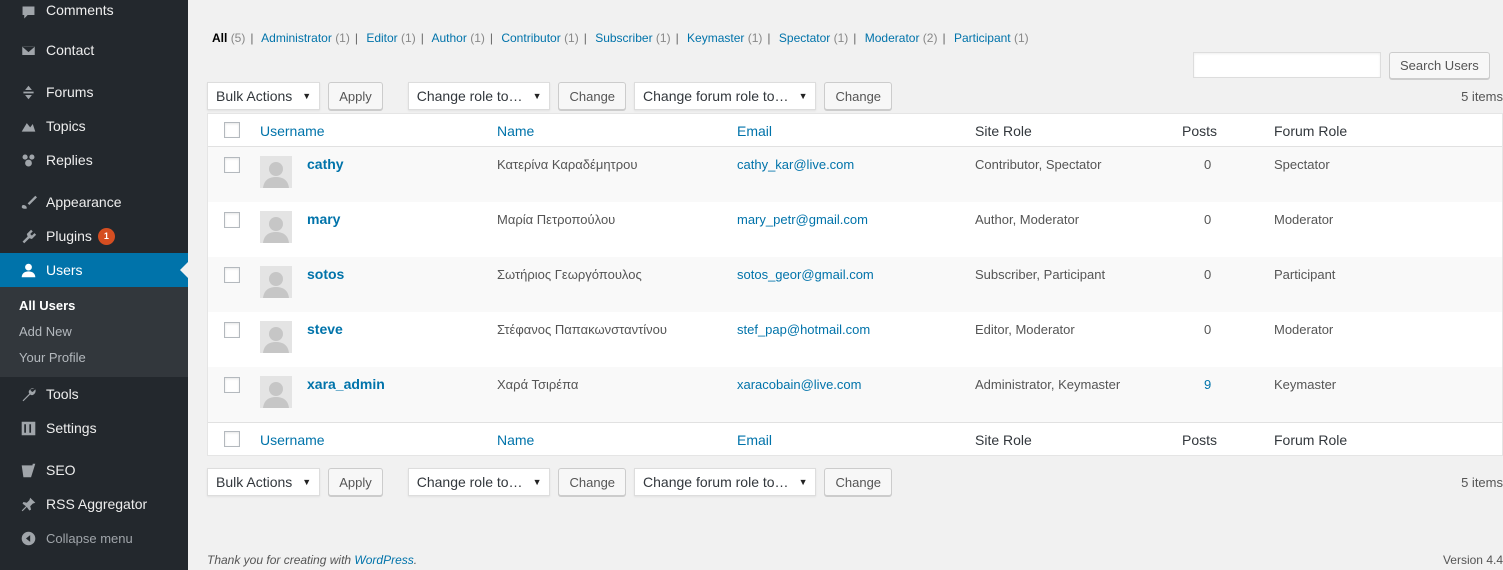 The height and width of the screenshot is (570, 1503). Describe the element at coordinates (390, 38) in the screenshot. I see `filter-editor: Editor (1)` at that location.